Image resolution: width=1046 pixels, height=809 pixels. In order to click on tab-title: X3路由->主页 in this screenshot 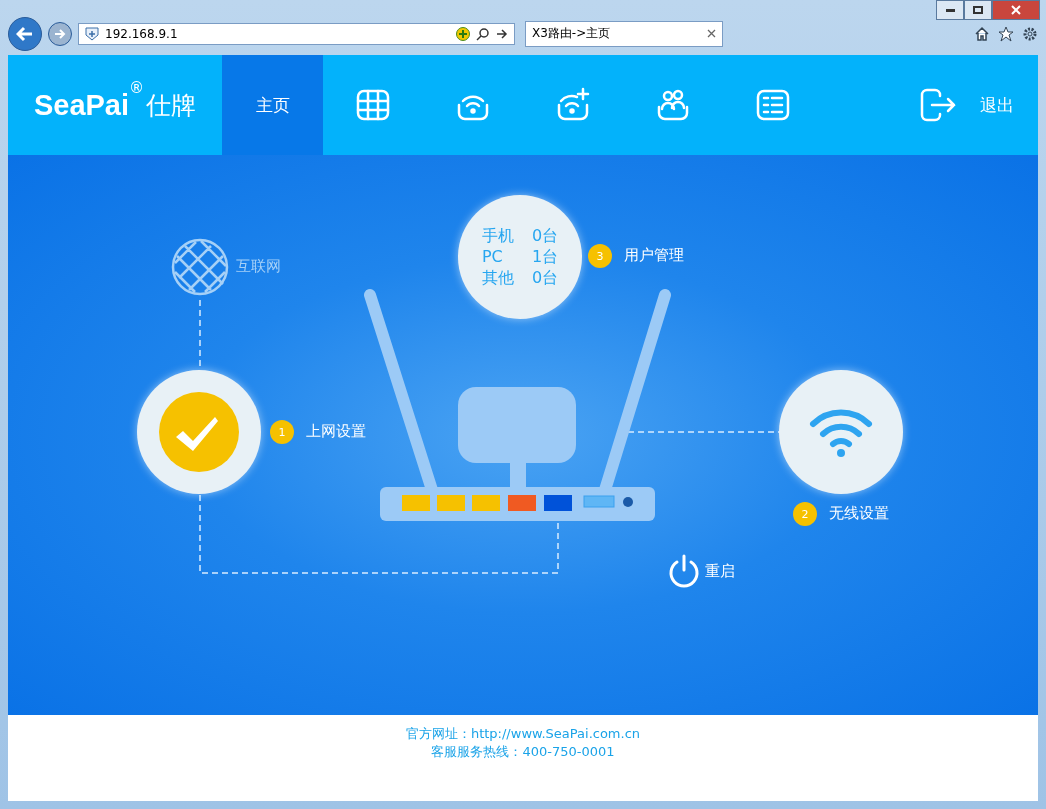, I will do `click(572, 33)`.